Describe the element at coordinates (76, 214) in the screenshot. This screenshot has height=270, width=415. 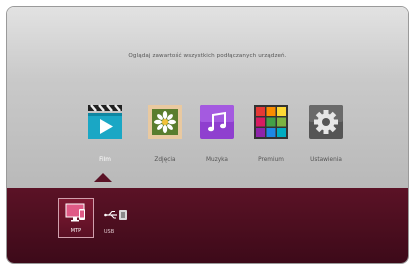
I see `mtp-device-icon` at that location.